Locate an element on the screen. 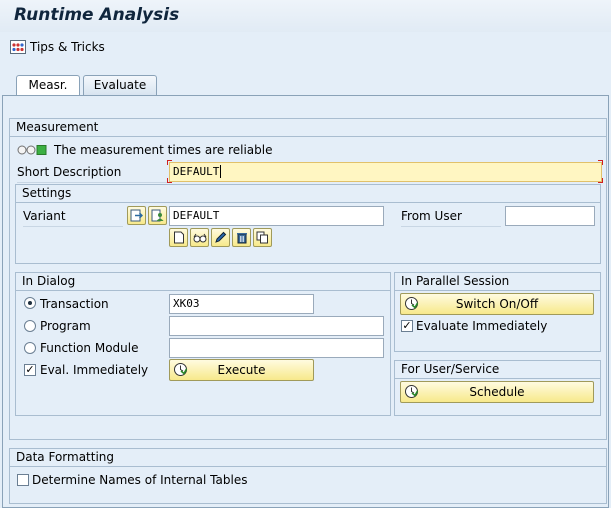 Image resolution: width=611 pixels, height=508 pixels. program-label: Program is located at coordinates (65, 326).